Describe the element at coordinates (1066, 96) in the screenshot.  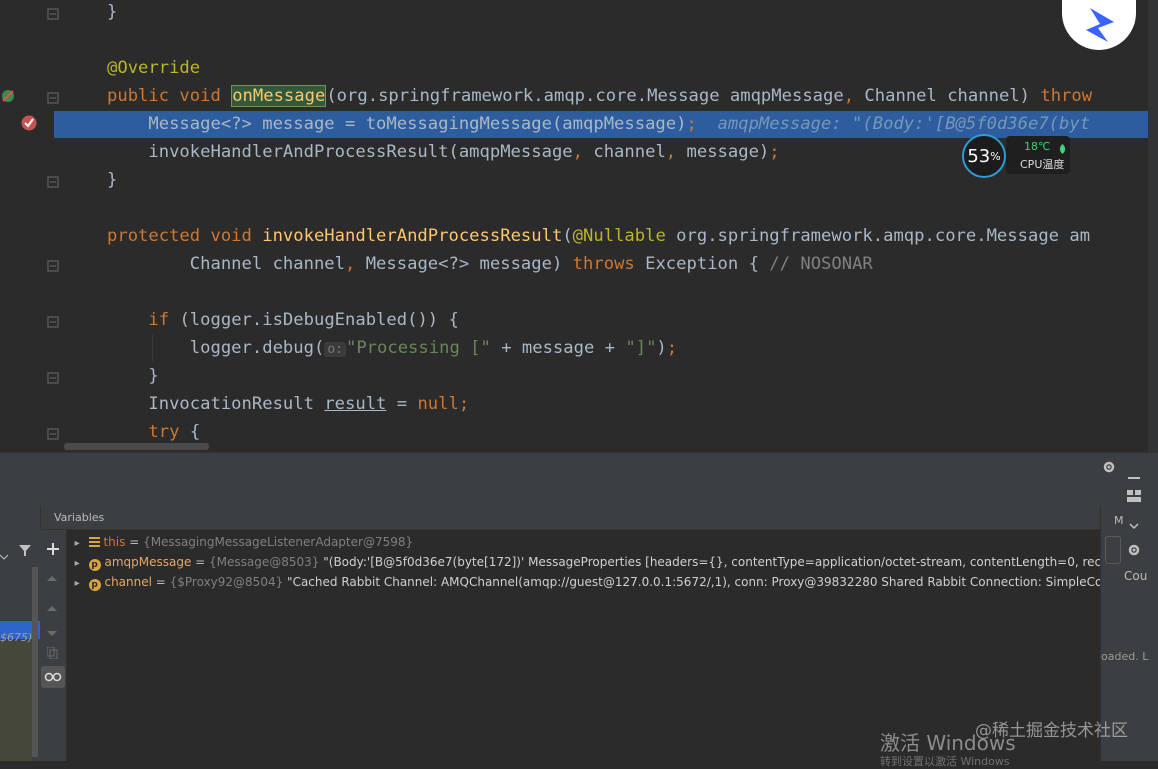
I see `code-token: throw` at that location.